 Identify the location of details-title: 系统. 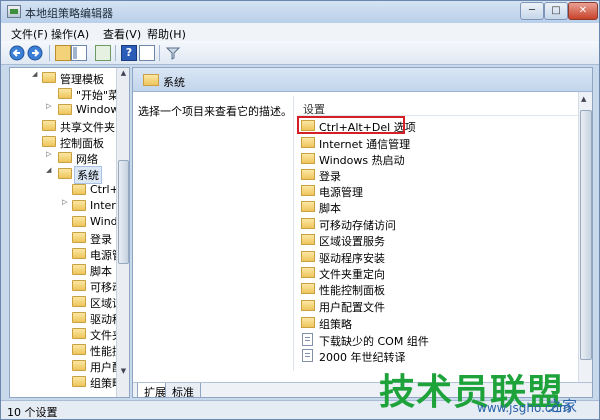
(174, 82).